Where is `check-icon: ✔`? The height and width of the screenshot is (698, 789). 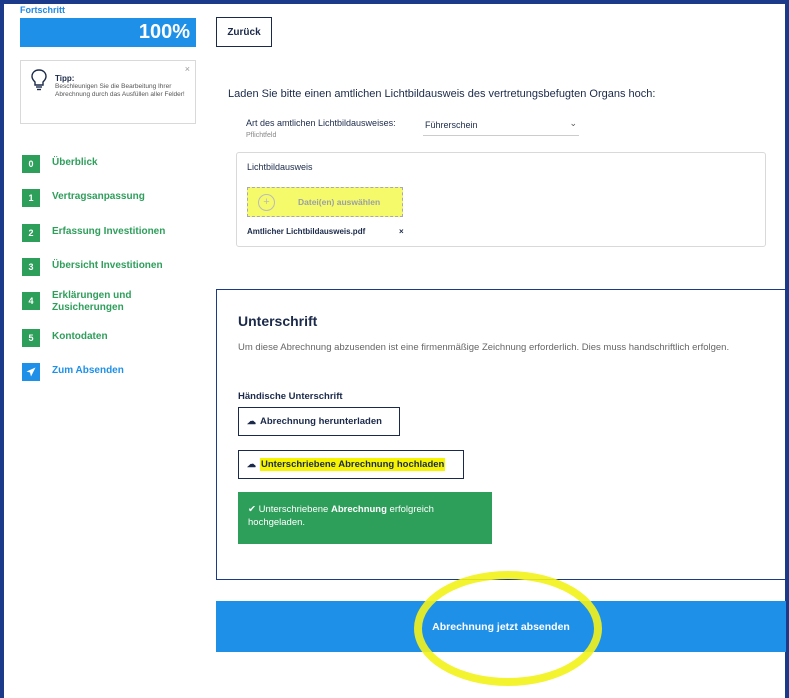 check-icon: ✔ is located at coordinates (252, 509).